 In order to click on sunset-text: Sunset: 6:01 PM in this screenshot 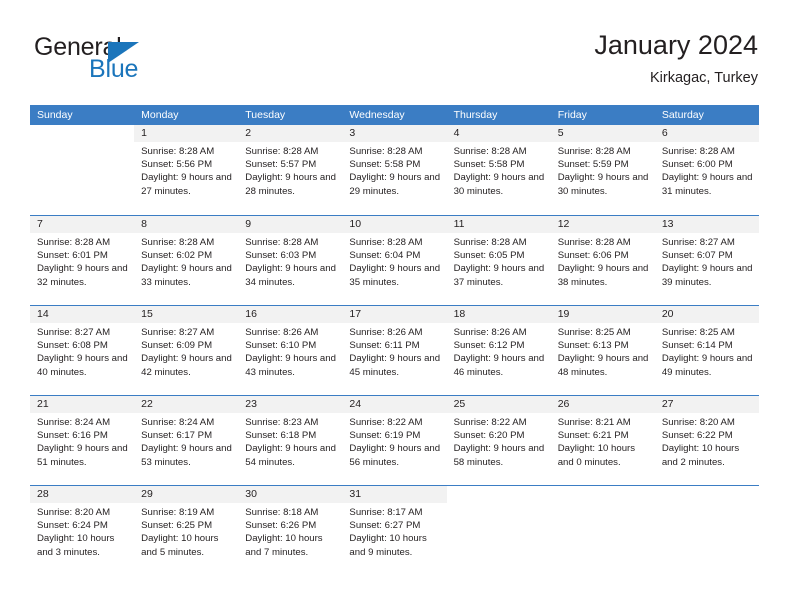, I will do `click(72, 256)`.